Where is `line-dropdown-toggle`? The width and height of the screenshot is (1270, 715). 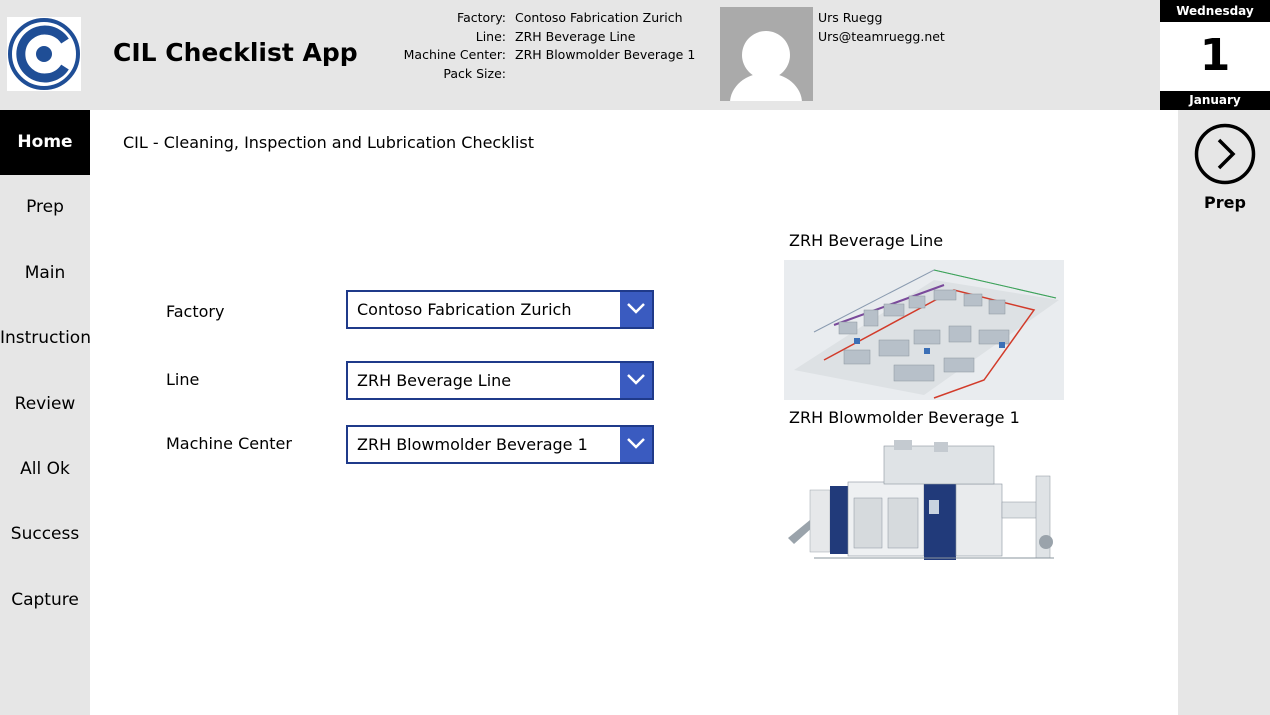
line-dropdown-toggle is located at coordinates (636, 380).